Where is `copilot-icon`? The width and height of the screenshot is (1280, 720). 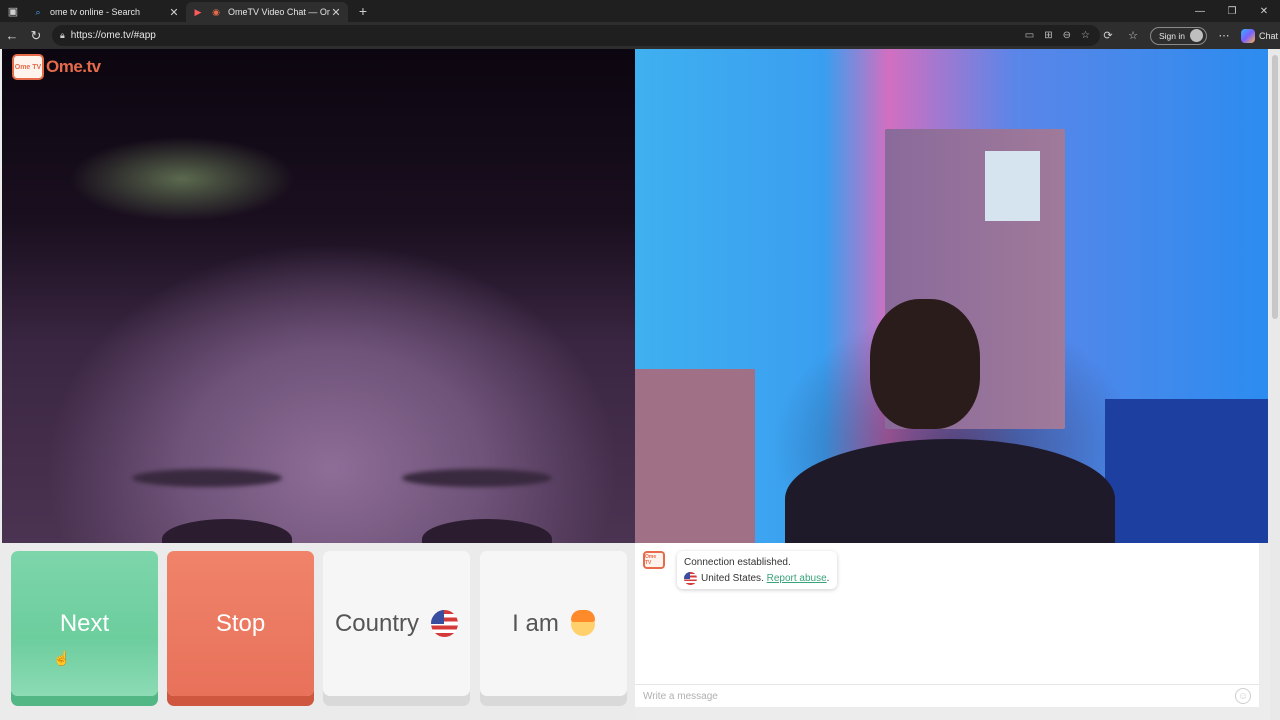 copilot-icon is located at coordinates (1248, 35).